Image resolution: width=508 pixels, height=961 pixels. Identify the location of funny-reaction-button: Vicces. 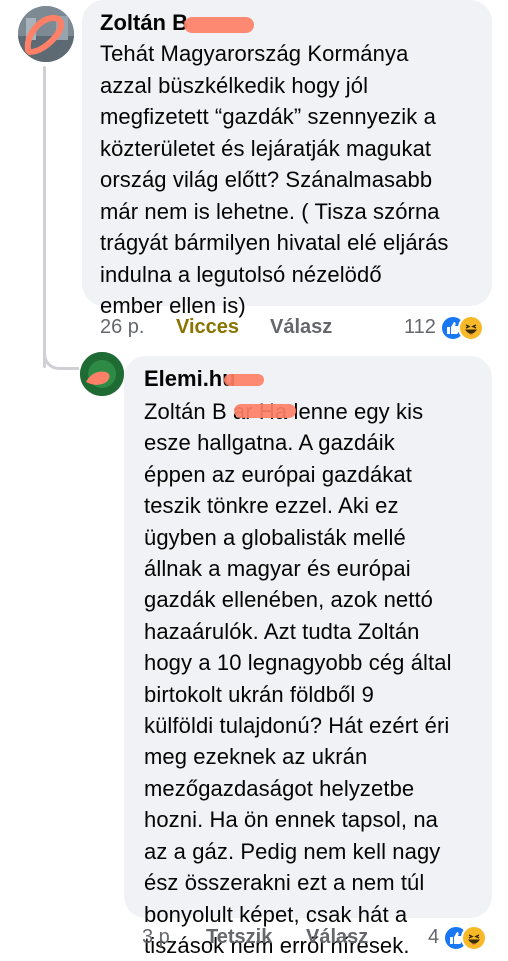
(207, 327).